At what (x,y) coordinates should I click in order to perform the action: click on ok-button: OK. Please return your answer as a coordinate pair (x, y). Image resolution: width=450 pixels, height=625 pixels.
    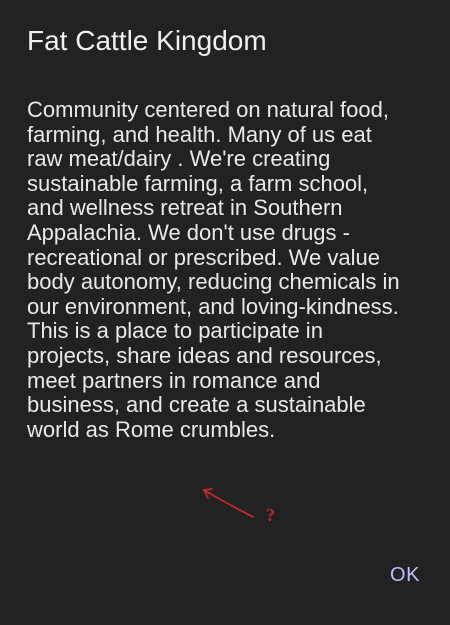
    Looking at the image, I should click on (405, 575).